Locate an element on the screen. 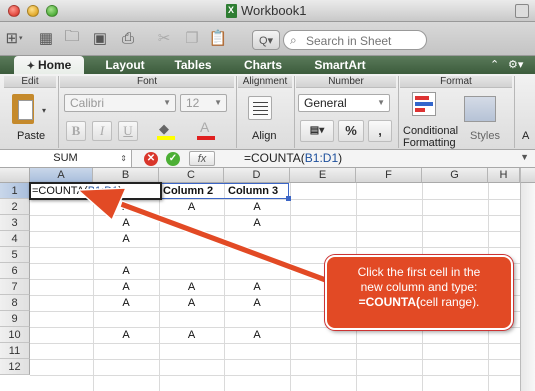 The height and width of the screenshot is (391, 535). expand-formula-bar-icon: ▼ is located at coordinates (524, 157).